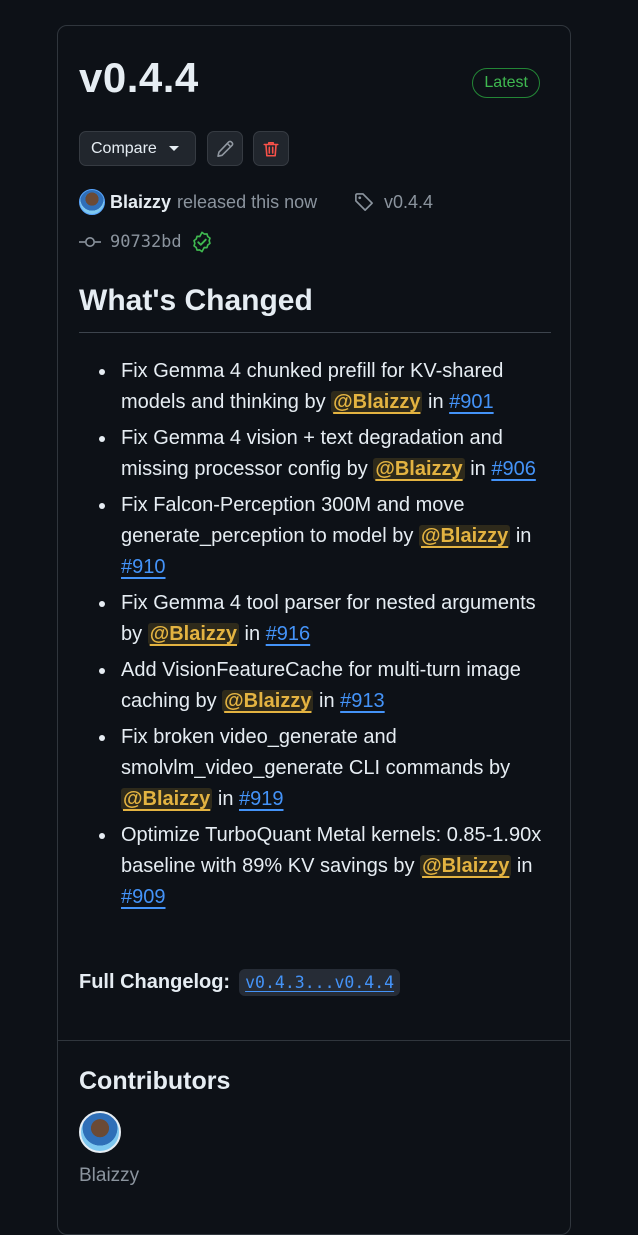  I want to click on tag-name: v0.4.4, so click(409, 201).